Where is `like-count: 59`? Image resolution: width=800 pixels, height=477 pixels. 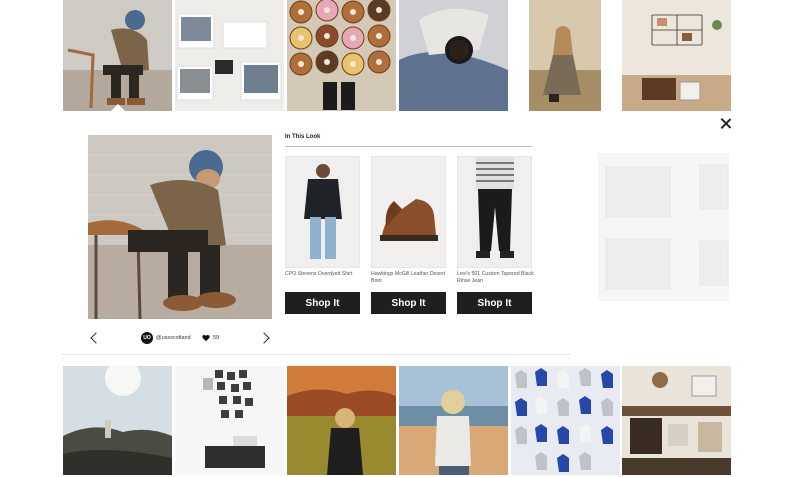 like-count: 59 is located at coordinates (216, 338).